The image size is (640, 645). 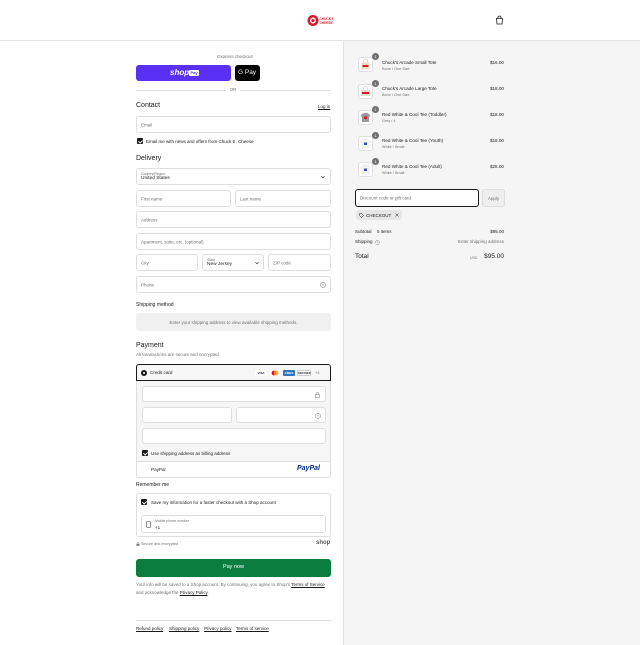 What do you see at coordinates (161, 372) in the screenshot?
I see `credit-card-label: Credit card` at bounding box center [161, 372].